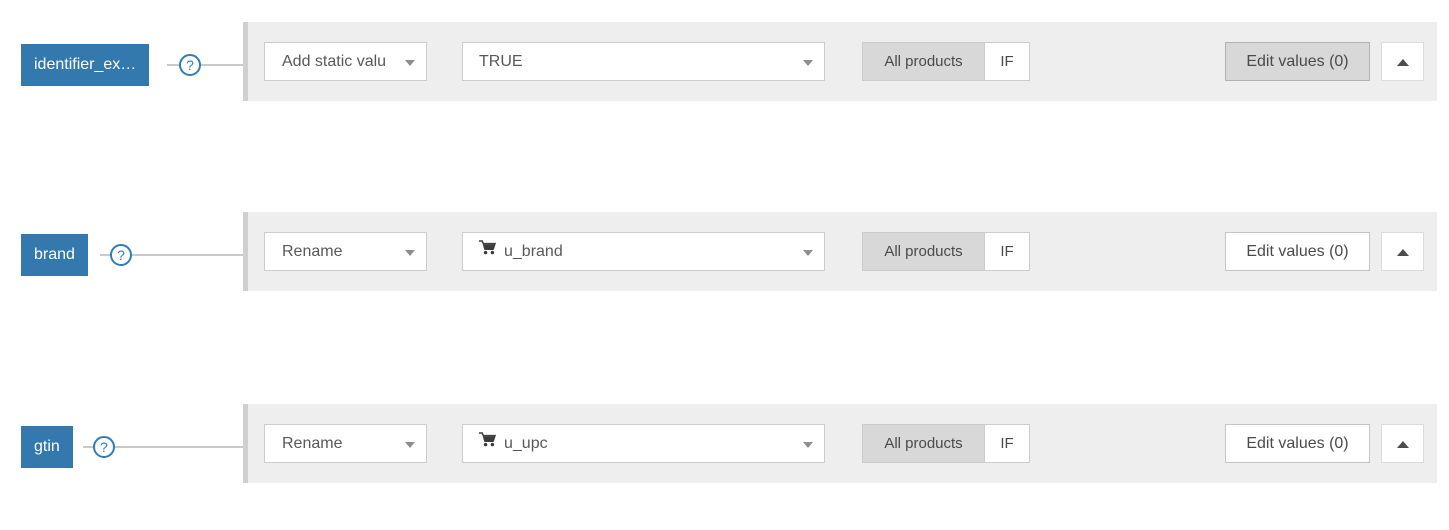 Image resolution: width=1449 pixels, height=530 pixels. What do you see at coordinates (533, 251) in the screenshot?
I see `value-select-value: u_brand` at bounding box center [533, 251].